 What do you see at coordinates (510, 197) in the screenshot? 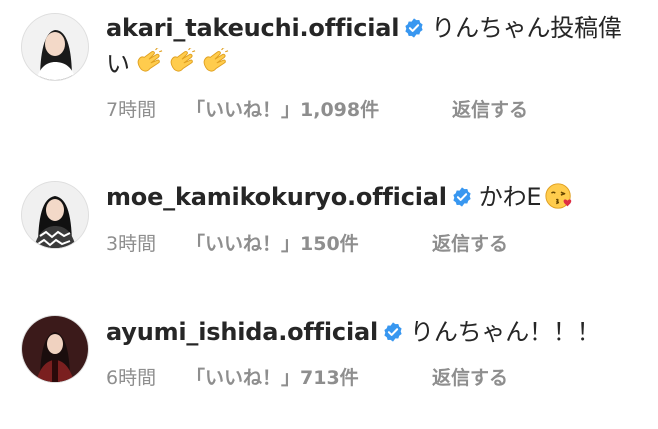
I see `comment-text: かわE` at bounding box center [510, 197].